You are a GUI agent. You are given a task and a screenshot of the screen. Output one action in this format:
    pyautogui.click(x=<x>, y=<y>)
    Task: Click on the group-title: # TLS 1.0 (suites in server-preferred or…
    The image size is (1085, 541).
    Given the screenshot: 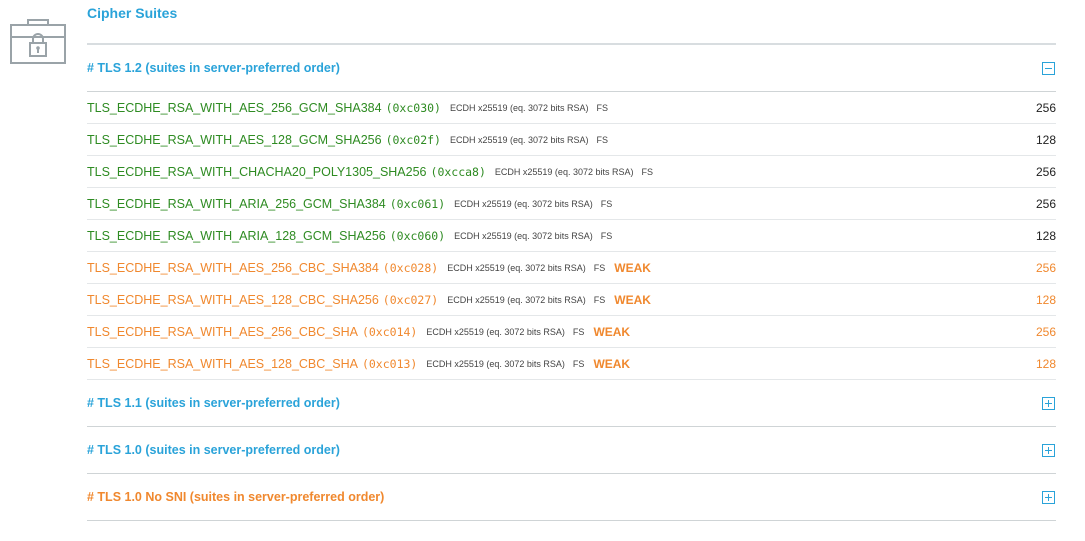 What is the action you would take?
    pyautogui.click(x=213, y=450)
    